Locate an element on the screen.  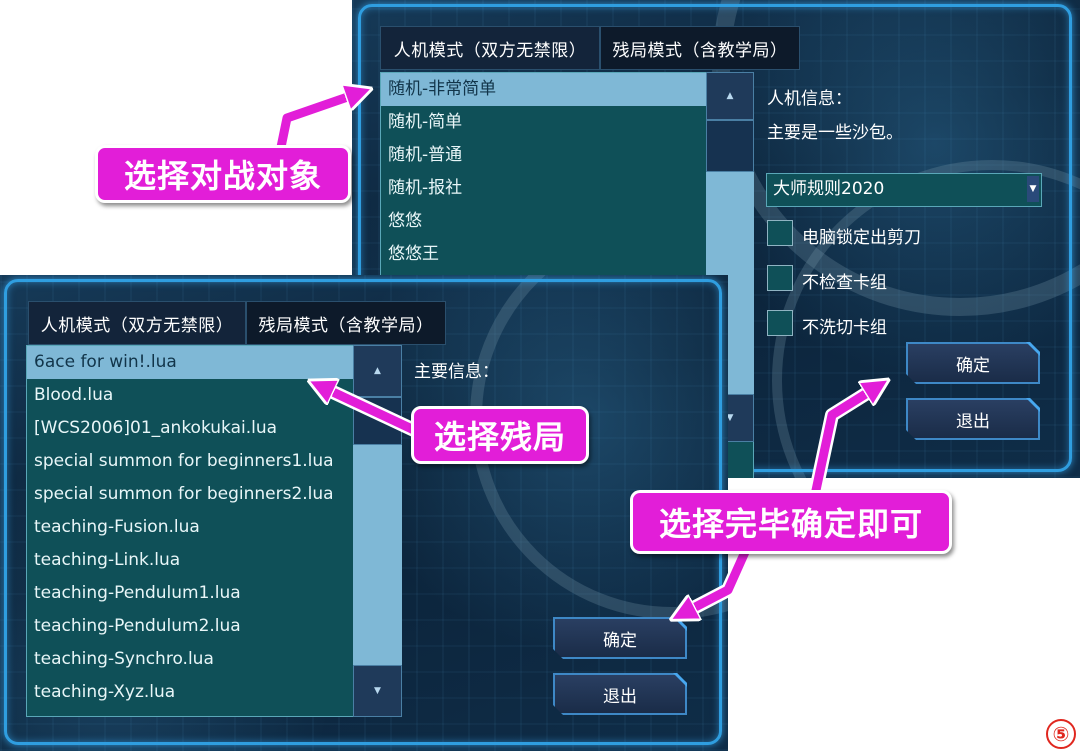
callout-confirm-hint: 选择完毕确定即可 is located at coordinates (791, 522).